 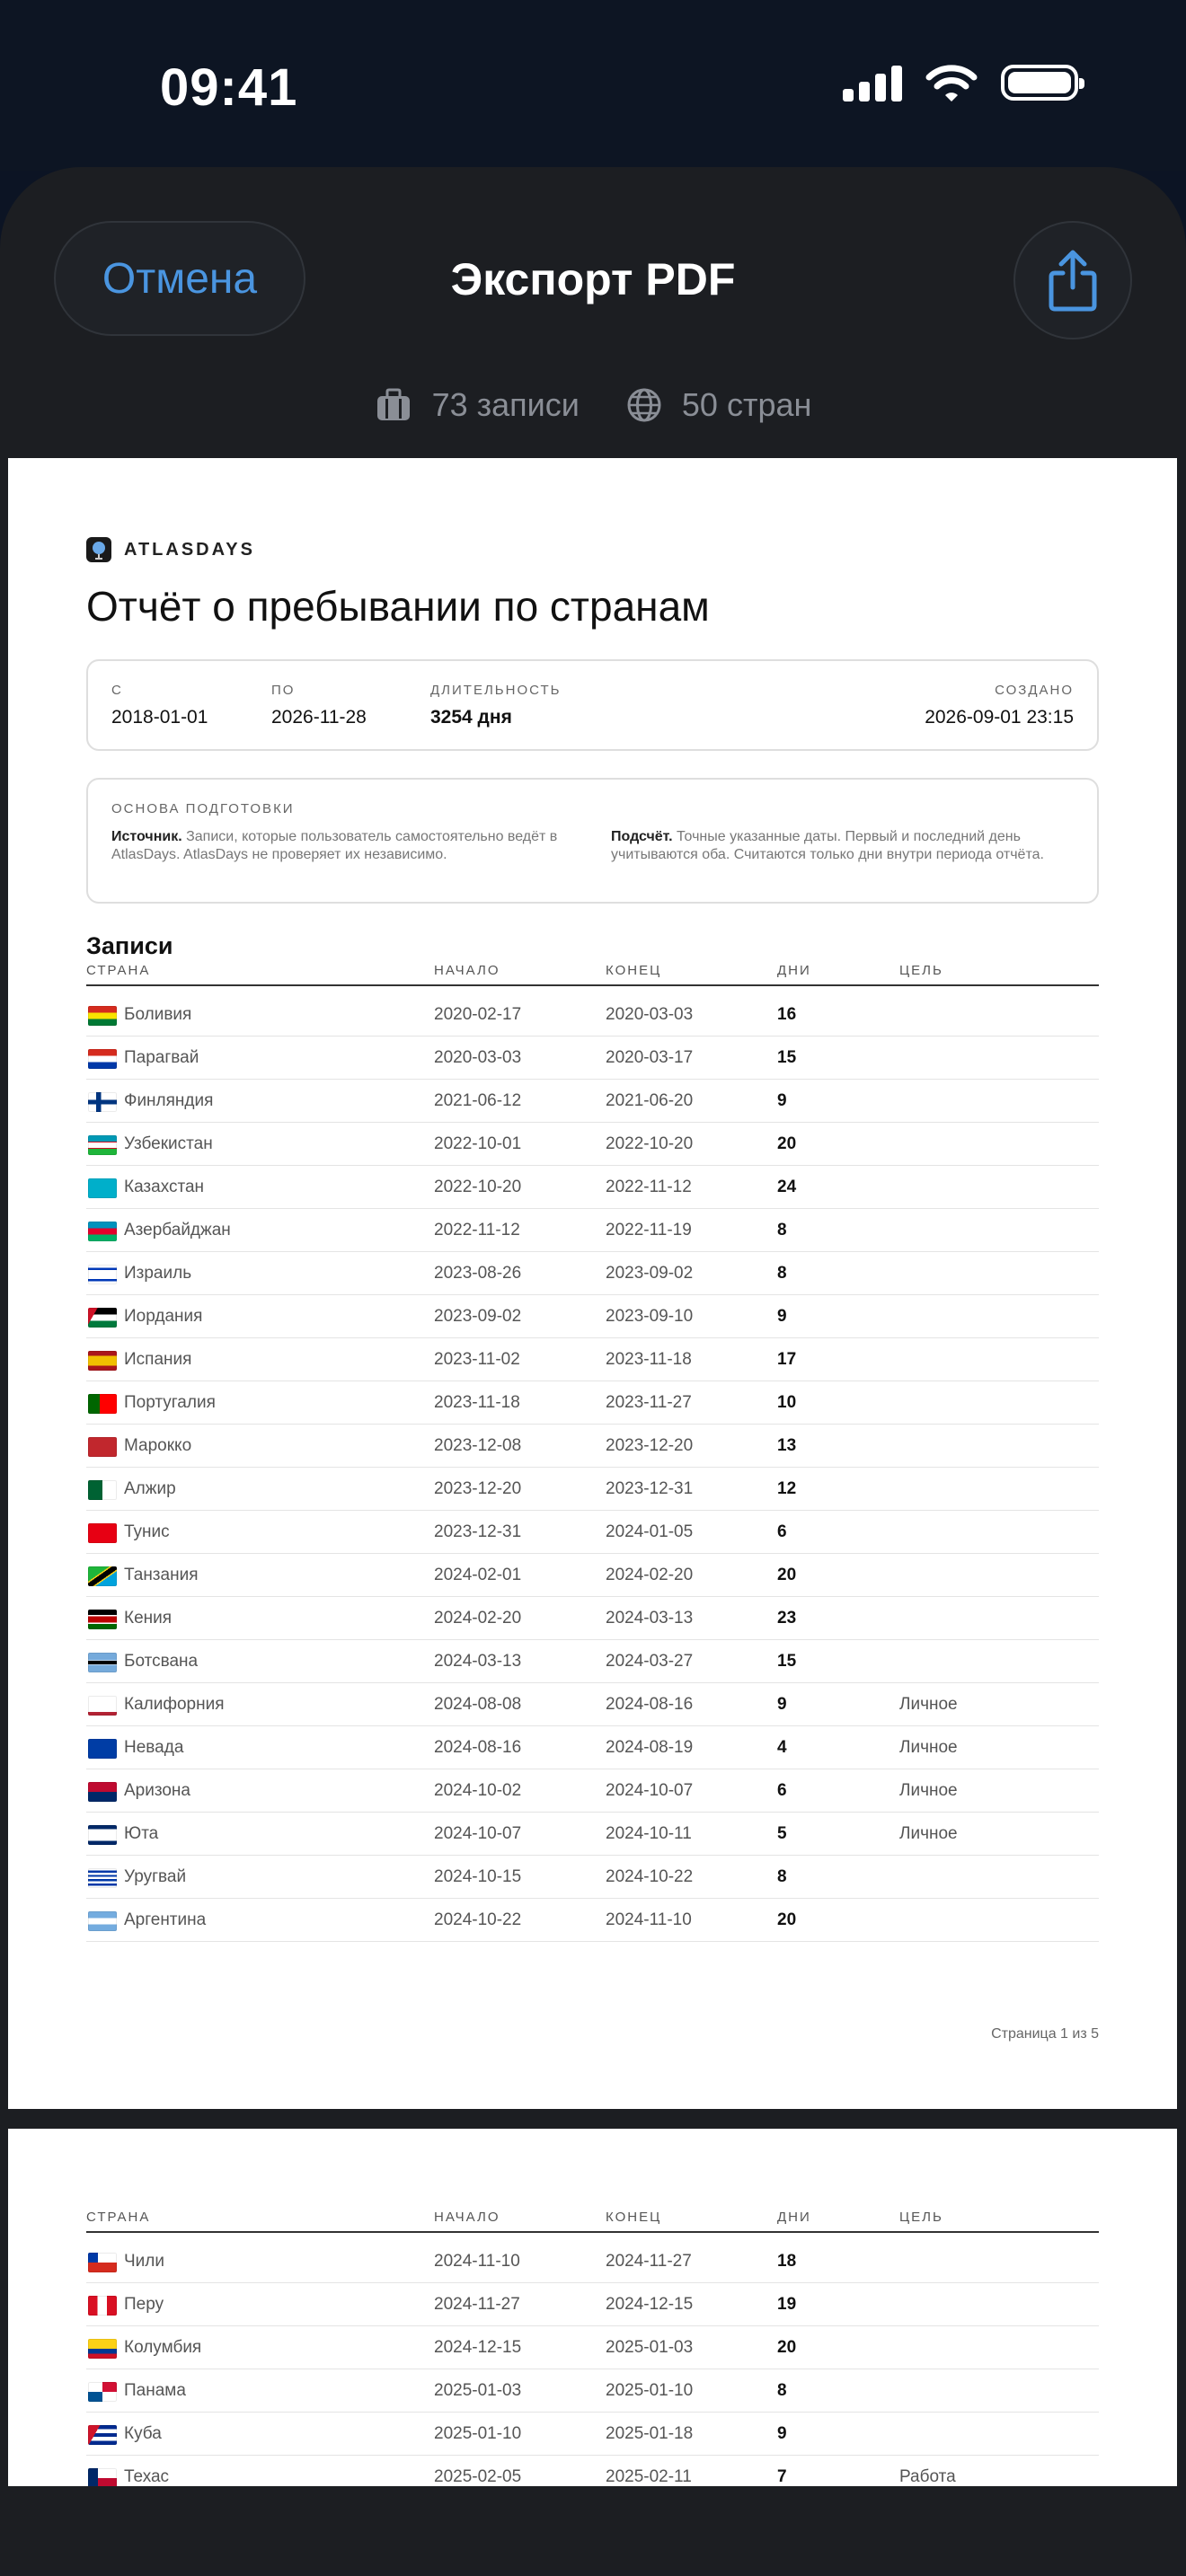 I want to click on cell-start: 2023-09-02, so click(x=478, y=1316).